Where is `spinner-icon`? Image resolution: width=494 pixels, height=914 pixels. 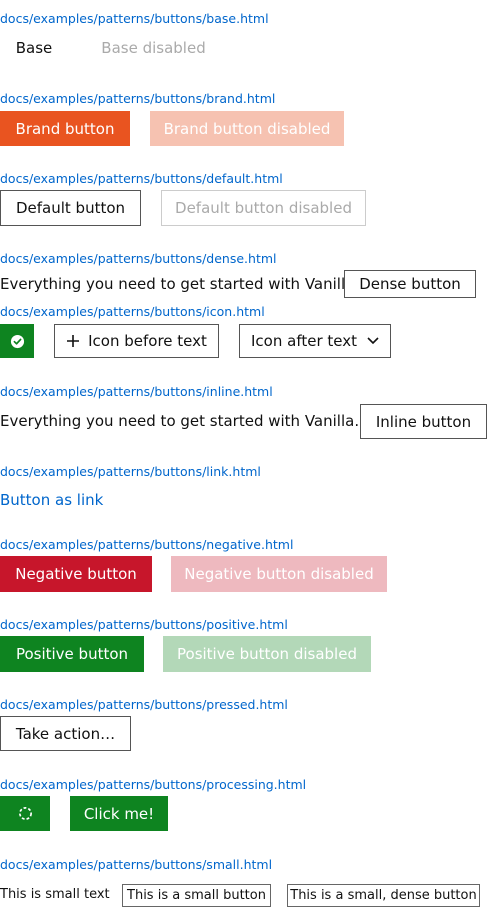 spinner-icon is located at coordinates (25, 813).